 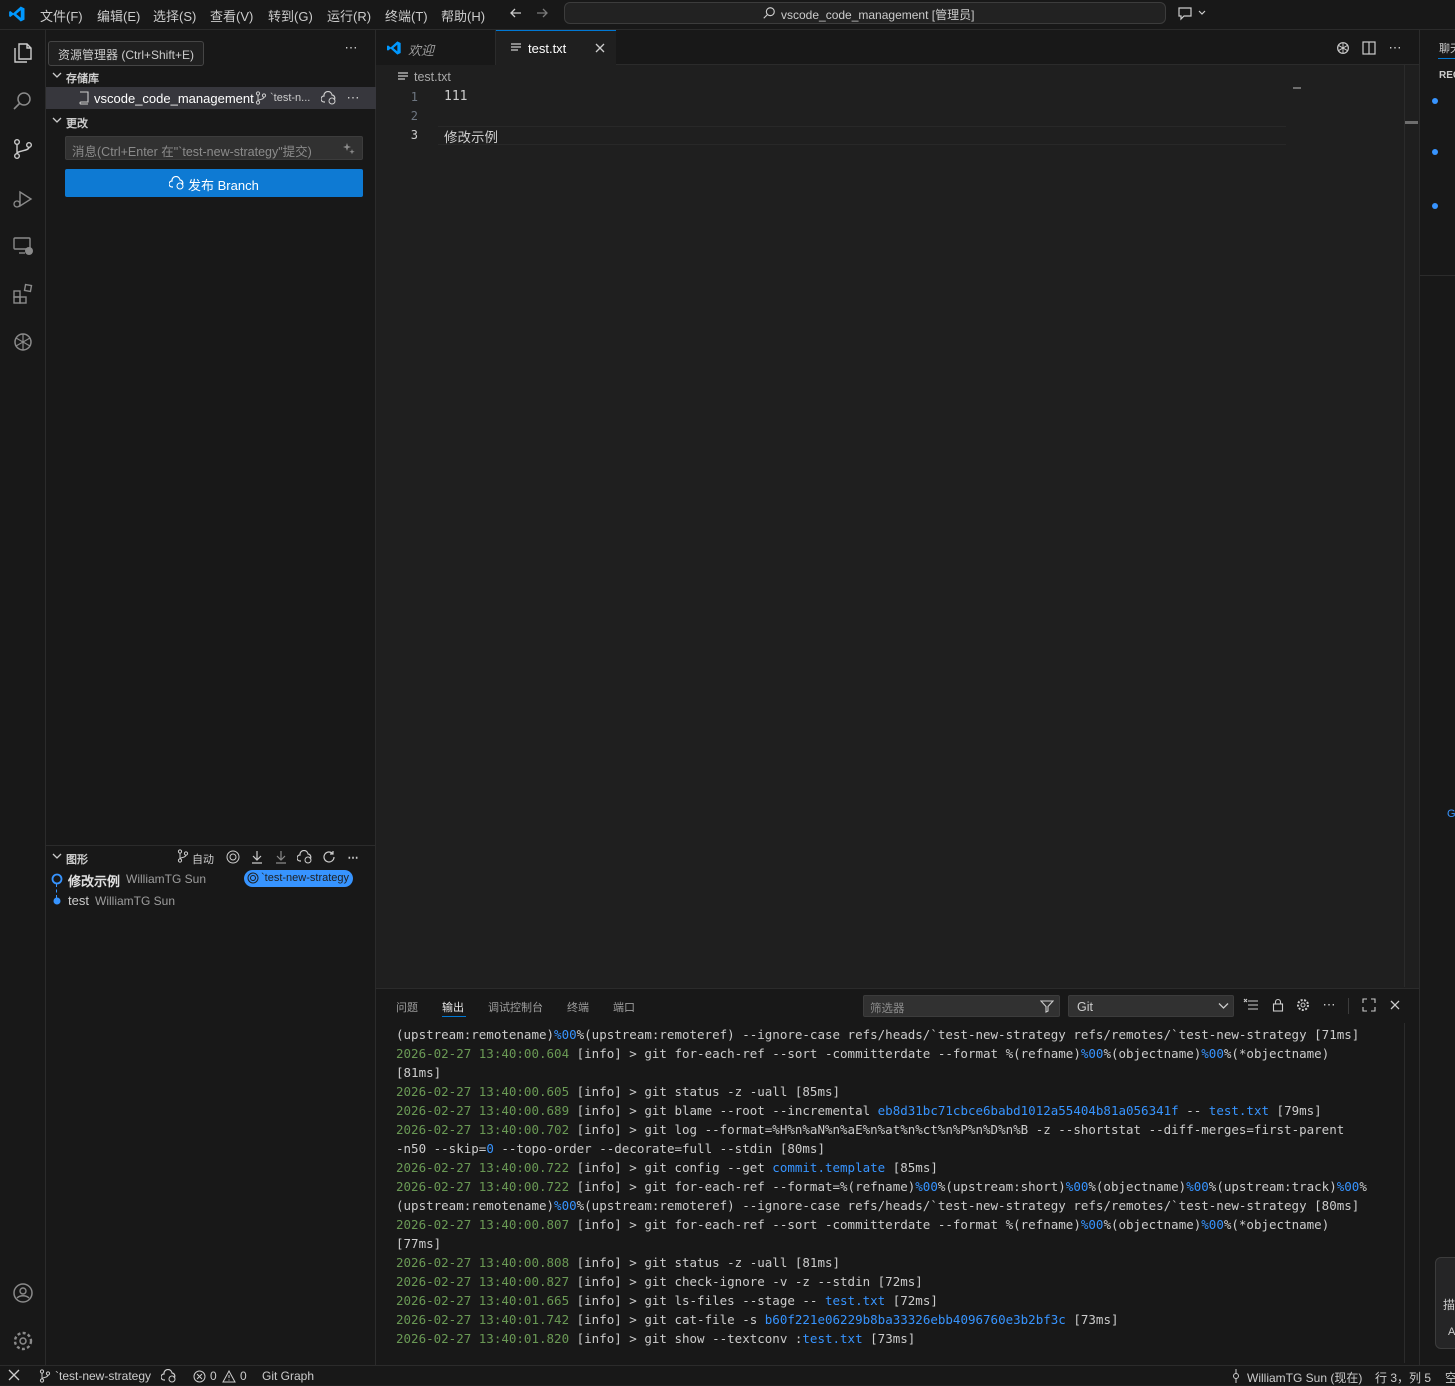 I want to click on branch-badge-label: `test-new-strategy, so click(x=305, y=878).